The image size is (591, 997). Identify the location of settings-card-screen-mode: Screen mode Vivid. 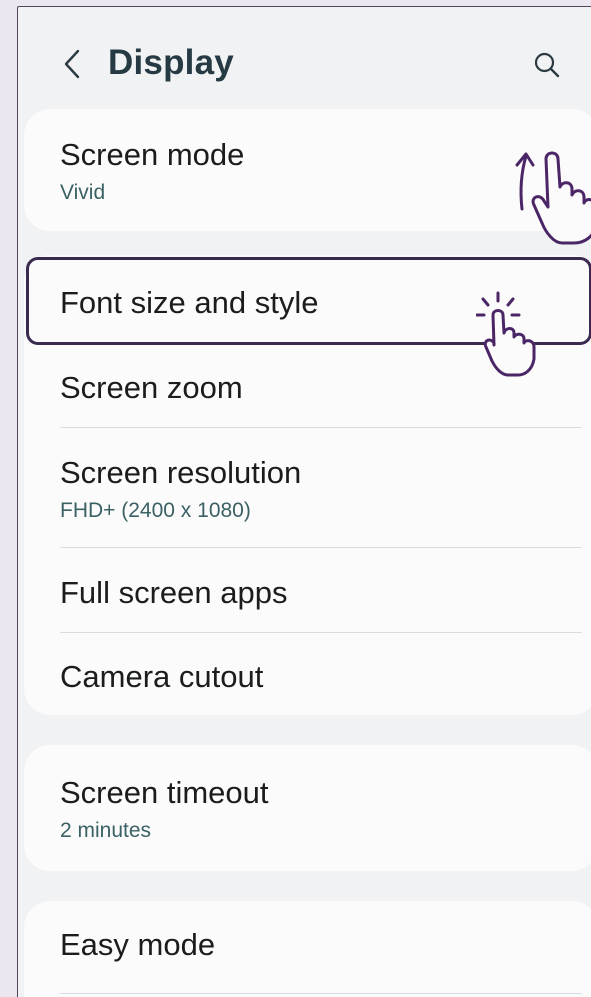
(307, 170).